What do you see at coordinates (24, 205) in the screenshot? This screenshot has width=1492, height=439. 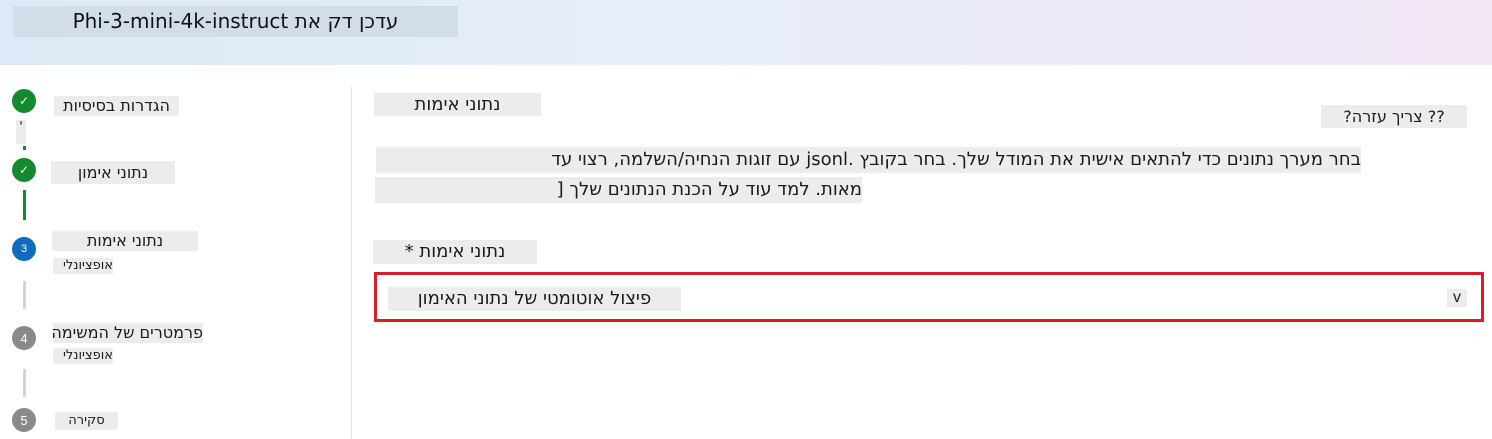 I see `step-2-connector` at bounding box center [24, 205].